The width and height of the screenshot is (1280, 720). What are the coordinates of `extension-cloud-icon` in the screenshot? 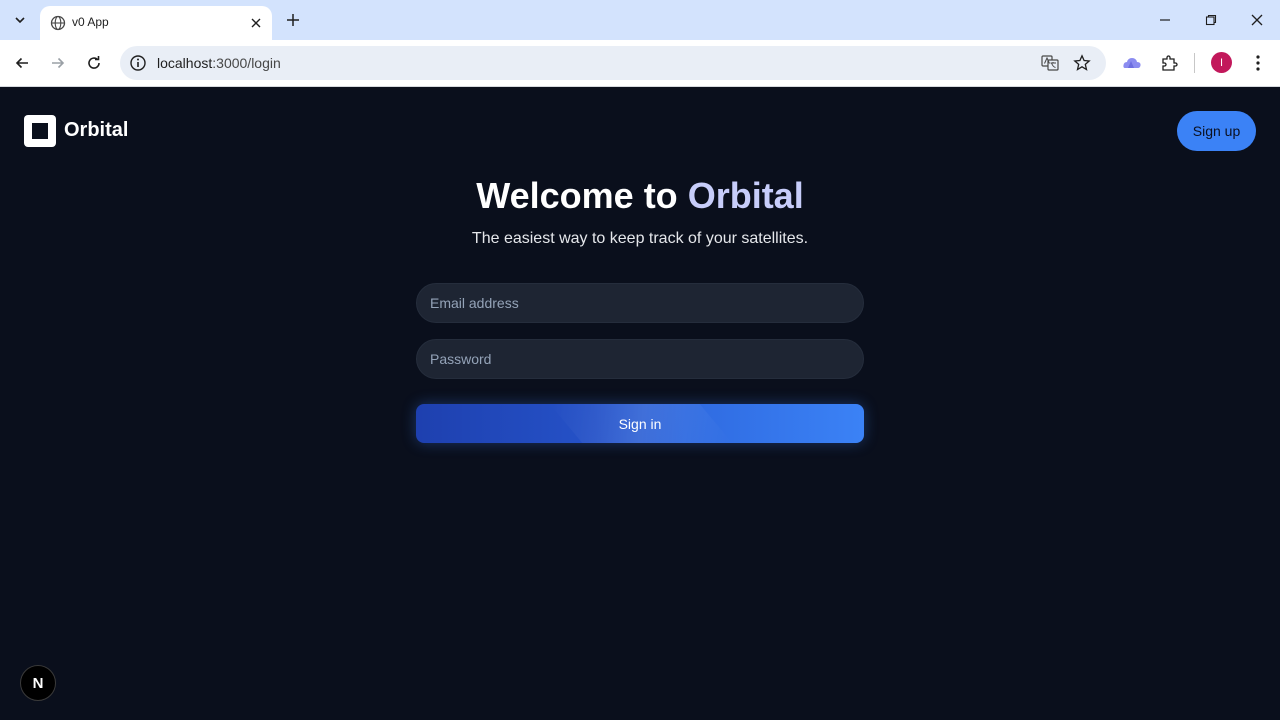 It's located at (1132, 63).